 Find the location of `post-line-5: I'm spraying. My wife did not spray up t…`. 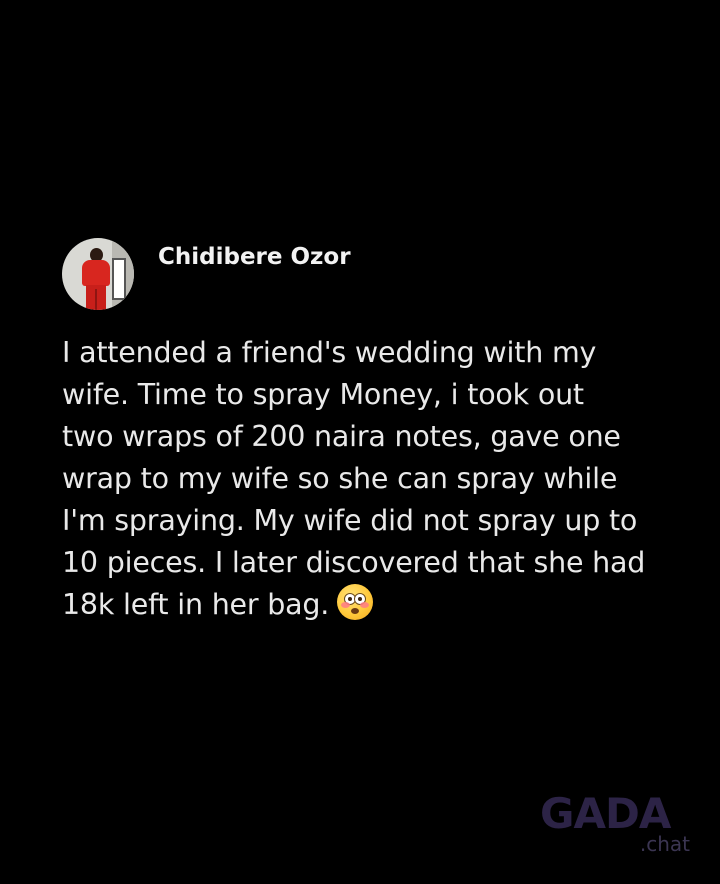

post-line-5: I'm spraying. My wife did not spray up t… is located at coordinates (350, 520).